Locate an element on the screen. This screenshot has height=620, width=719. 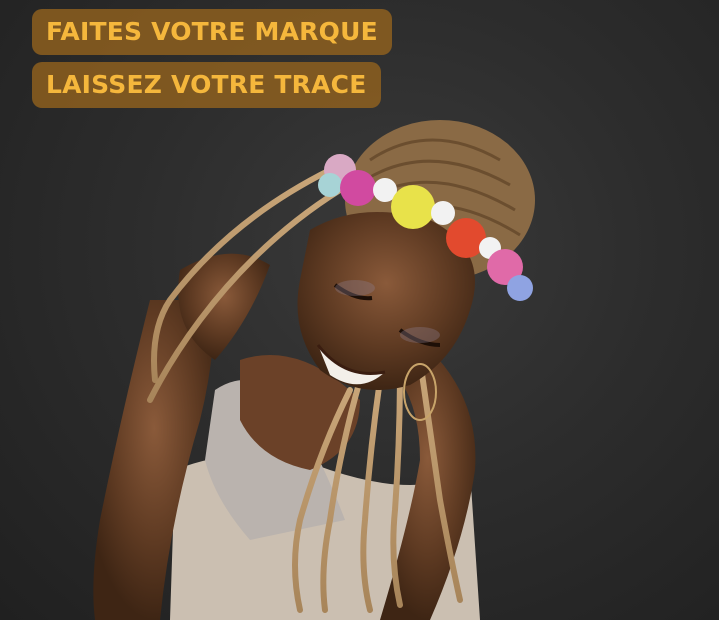
headline-text: FAITES VOTRE MARQUE is located at coordinates (212, 31).